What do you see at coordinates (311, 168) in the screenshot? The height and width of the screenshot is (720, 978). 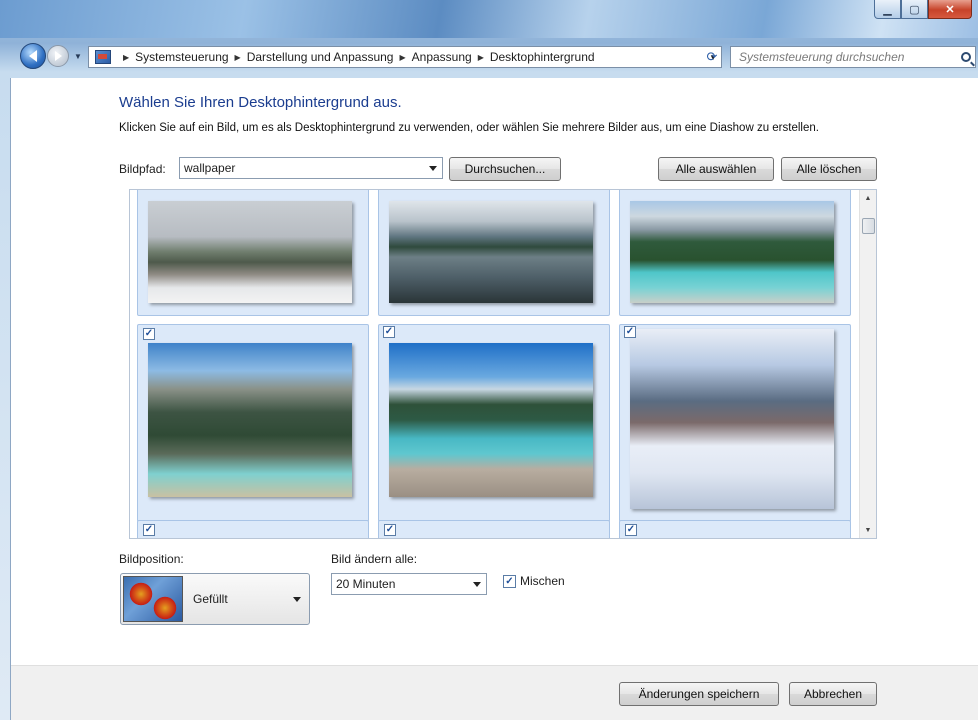 I see `path-select: wallpaper` at bounding box center [311, 168].